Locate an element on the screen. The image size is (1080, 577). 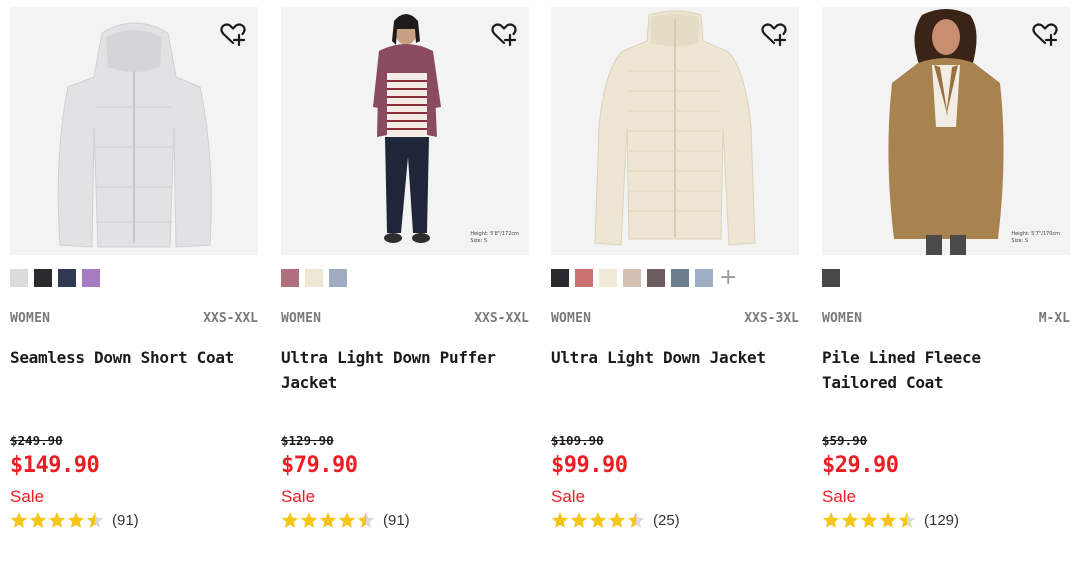
sale-price: $149.90 is located at coordinates (55, 465).